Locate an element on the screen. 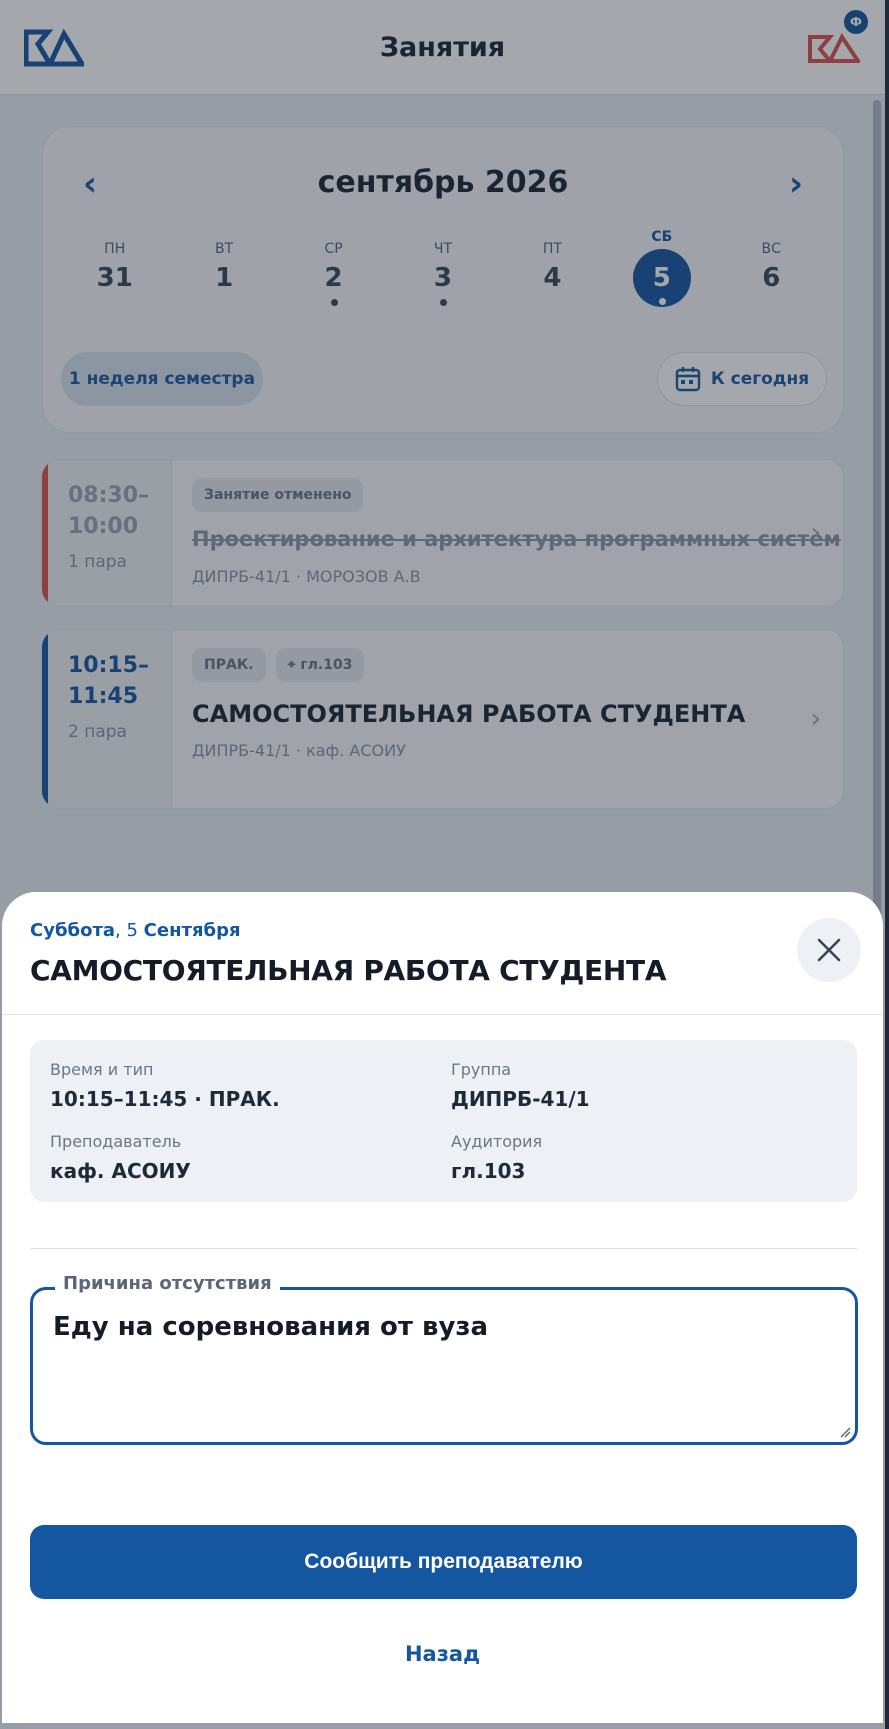 Image resolution: width=889 pixels, height=1729 pixels. notify-teacher-button: Сообщить преподавателю is located at coordinates (443, 1562).